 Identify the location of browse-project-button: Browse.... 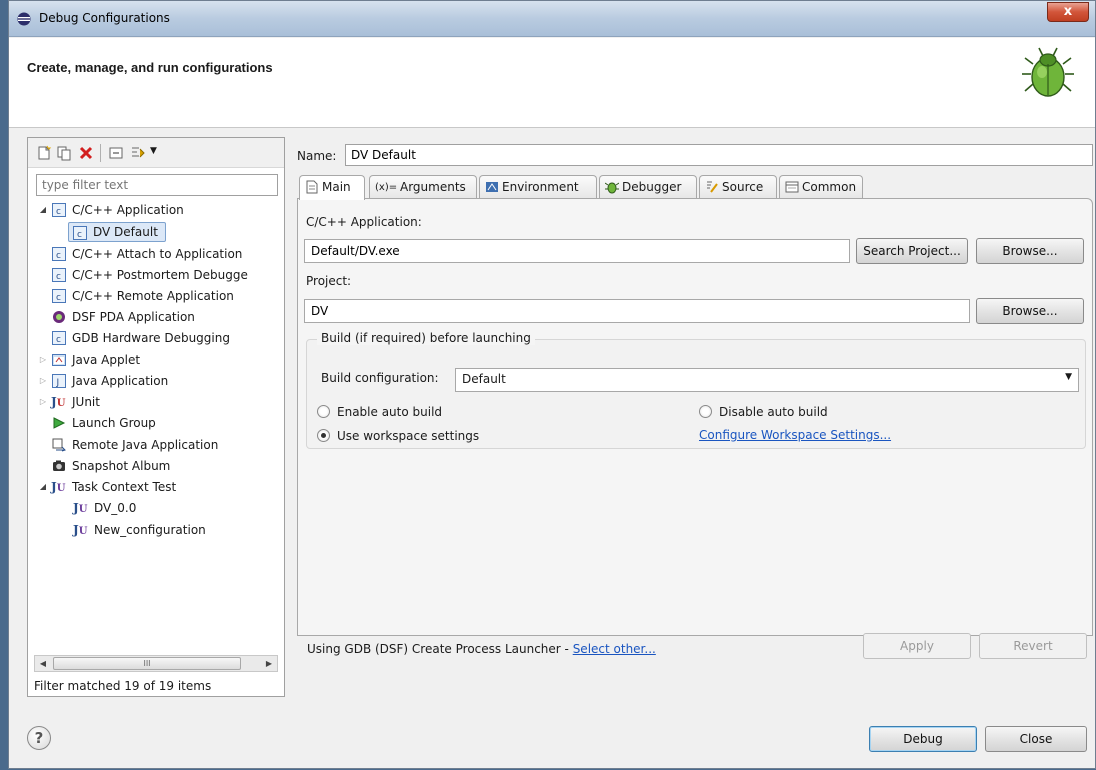
(1030, 311).